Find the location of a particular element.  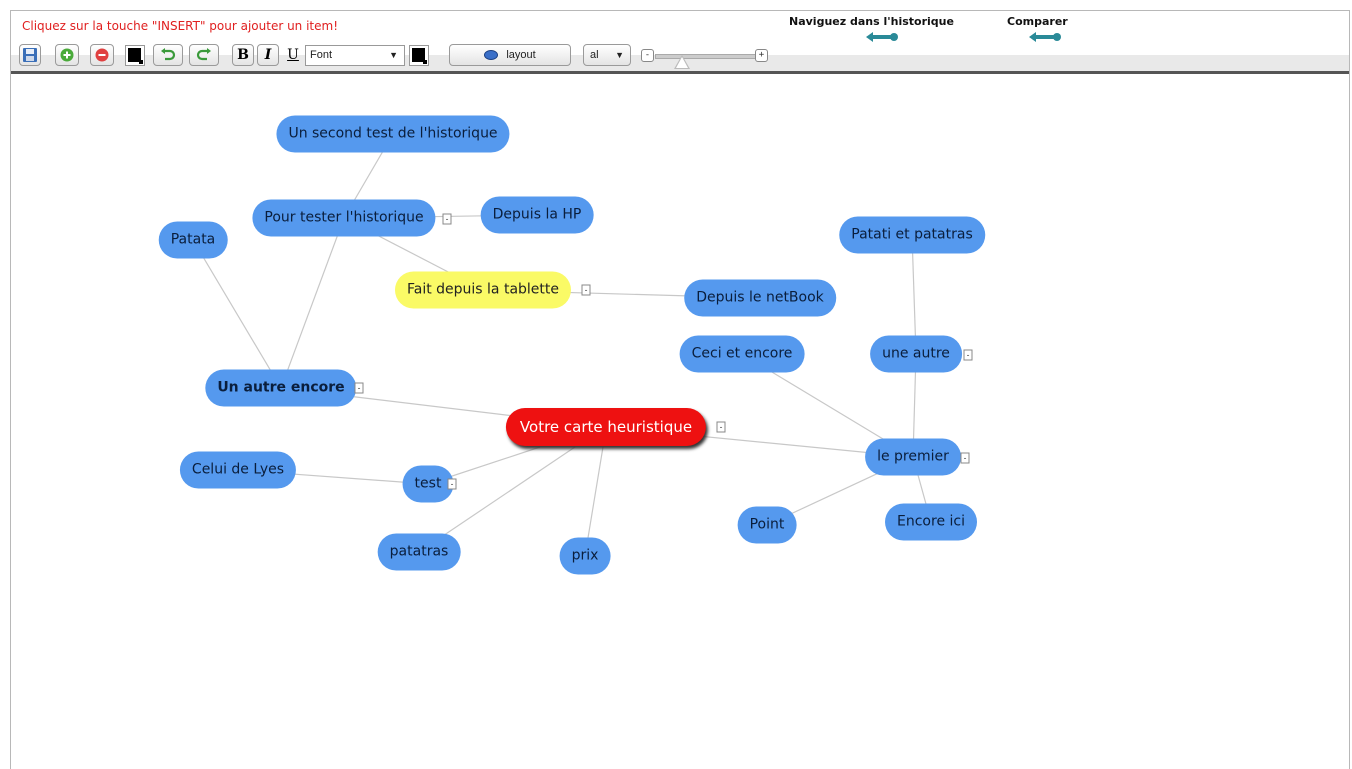

mindmap-node: Depuis la HP is located at coordinates (537, 215).